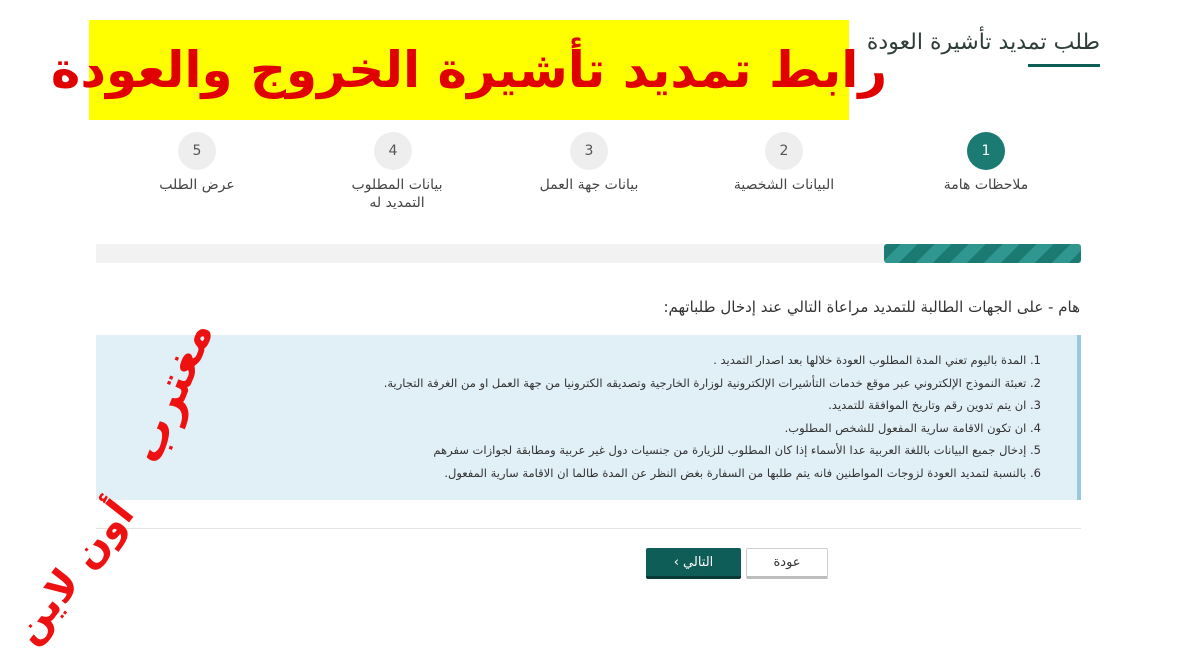 The height and width of the screenshot is (652, 1180). I want to click on step-label: ملاحظات هامة, so click(986, 185).